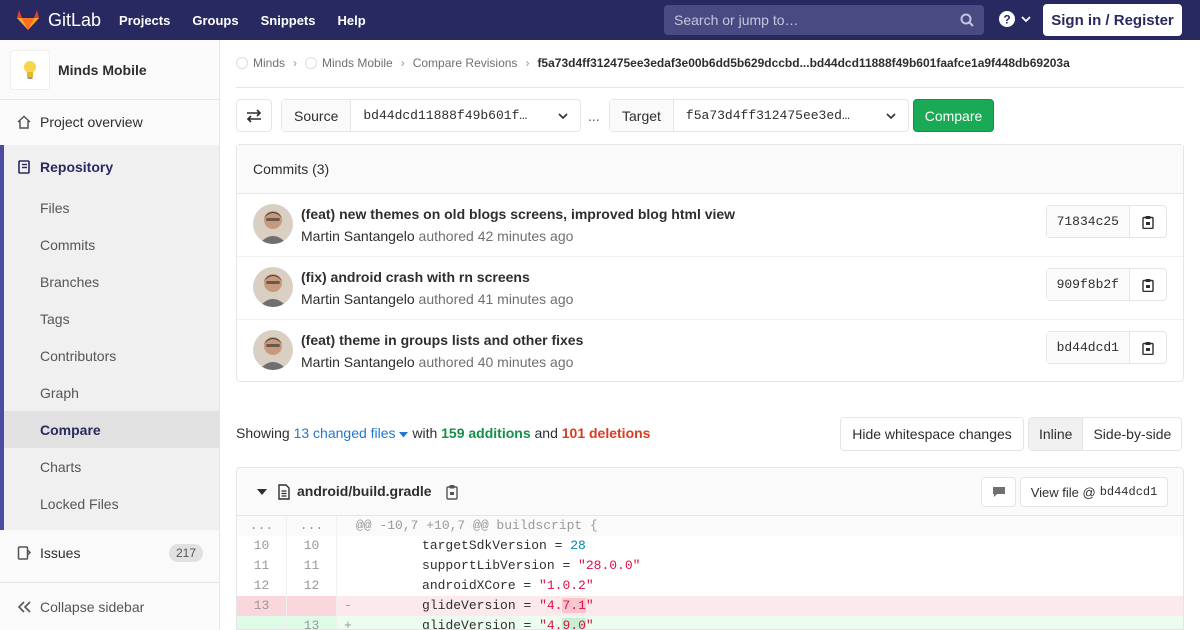  Describe the element at coordinates (710, 566) in the screenshot. I see `diff-line: 11 11 supportLibVersion = "28.0.0"` at that location.